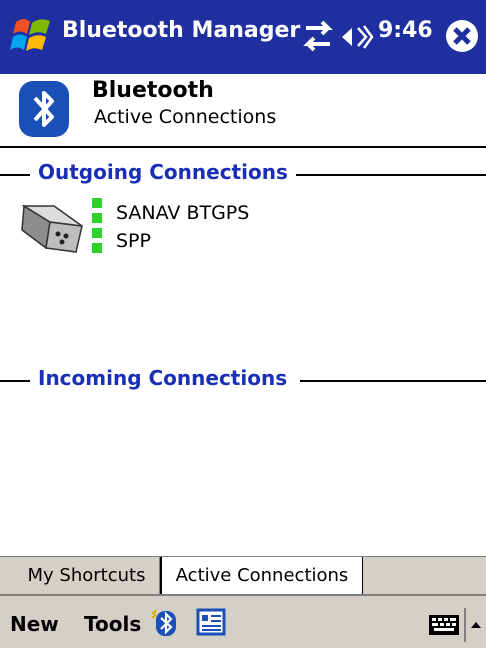 The image size is (486, 648). What do you see at coordinates (153, 90) in the screenshot?
I see `page-title: Bluetooth` at bounding box center [153, 90].